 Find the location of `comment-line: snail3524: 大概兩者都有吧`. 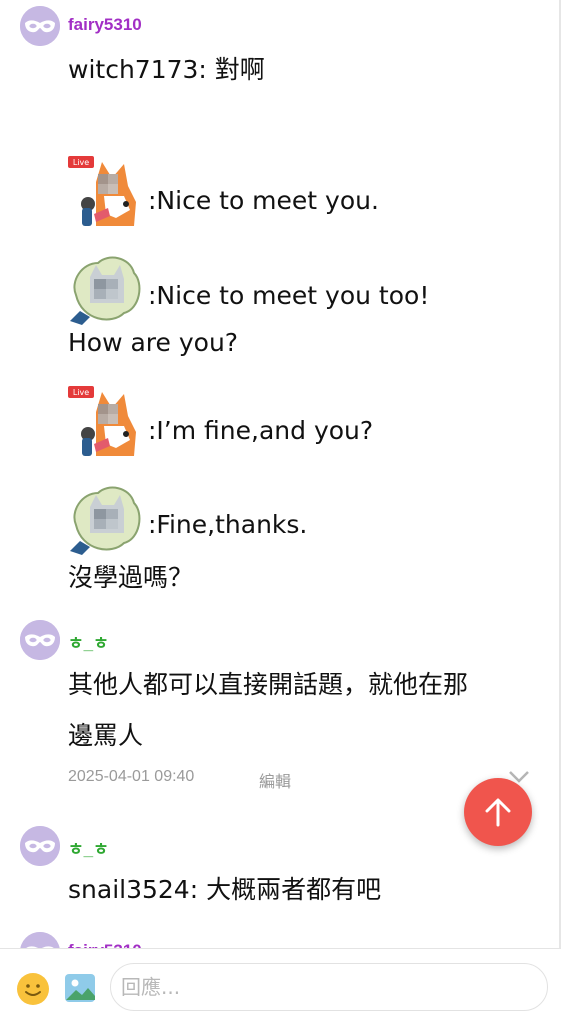

comment-line: snail3524: 大概兩者都有吧 is located at coordinates (225, 889).